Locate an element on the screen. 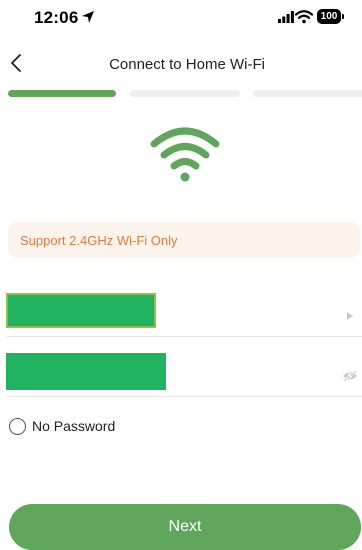 This screenshot has height=550, width=362. battery-level: 100 is located at coordinates (329, 16).